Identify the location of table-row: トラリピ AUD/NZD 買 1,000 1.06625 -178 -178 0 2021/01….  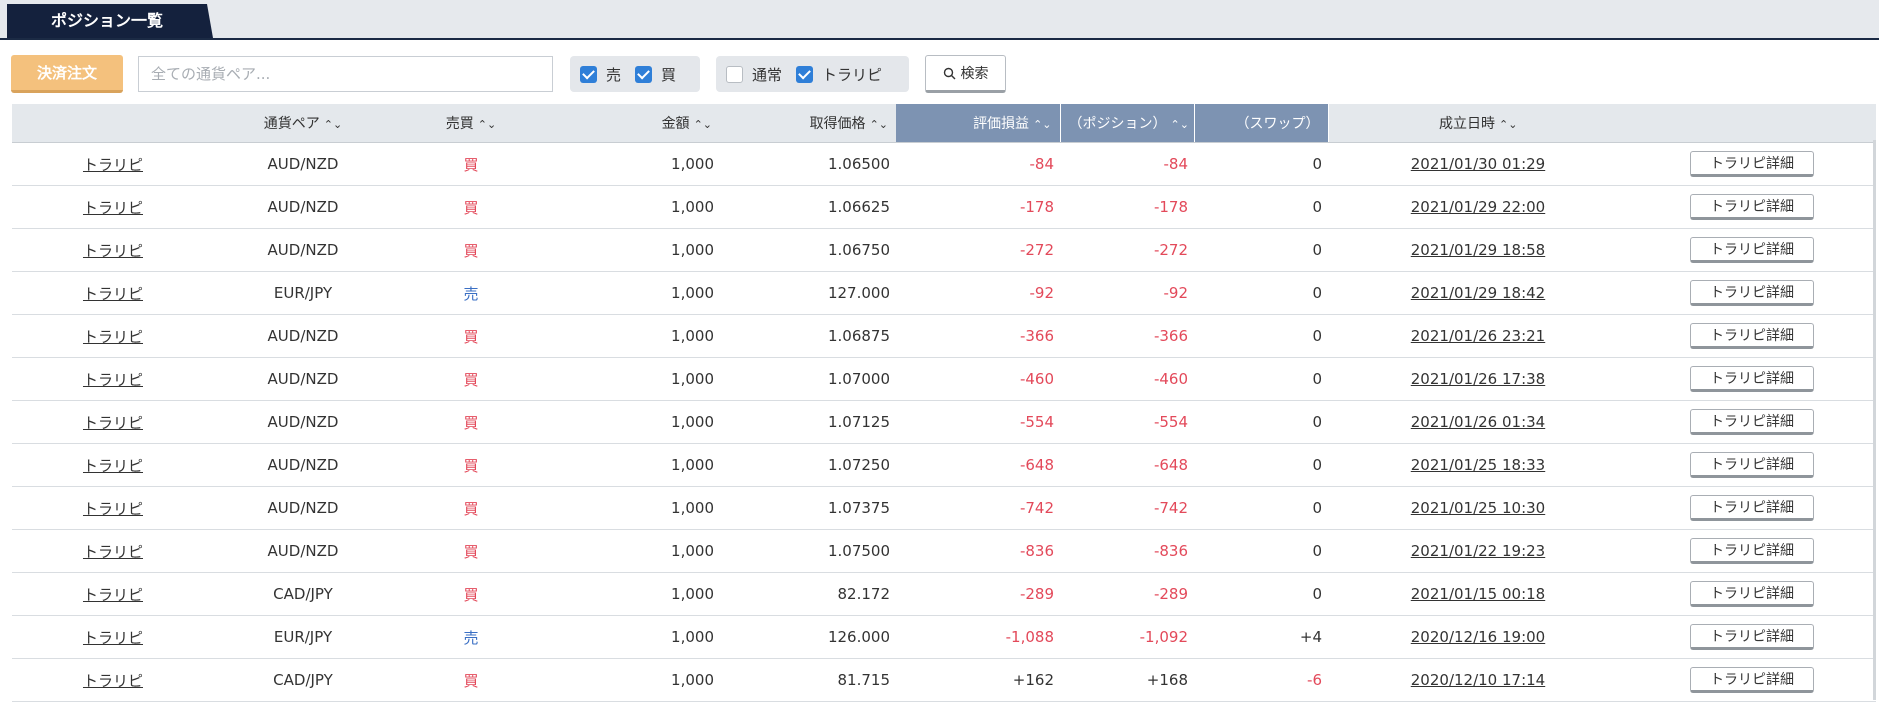
(944, 207).